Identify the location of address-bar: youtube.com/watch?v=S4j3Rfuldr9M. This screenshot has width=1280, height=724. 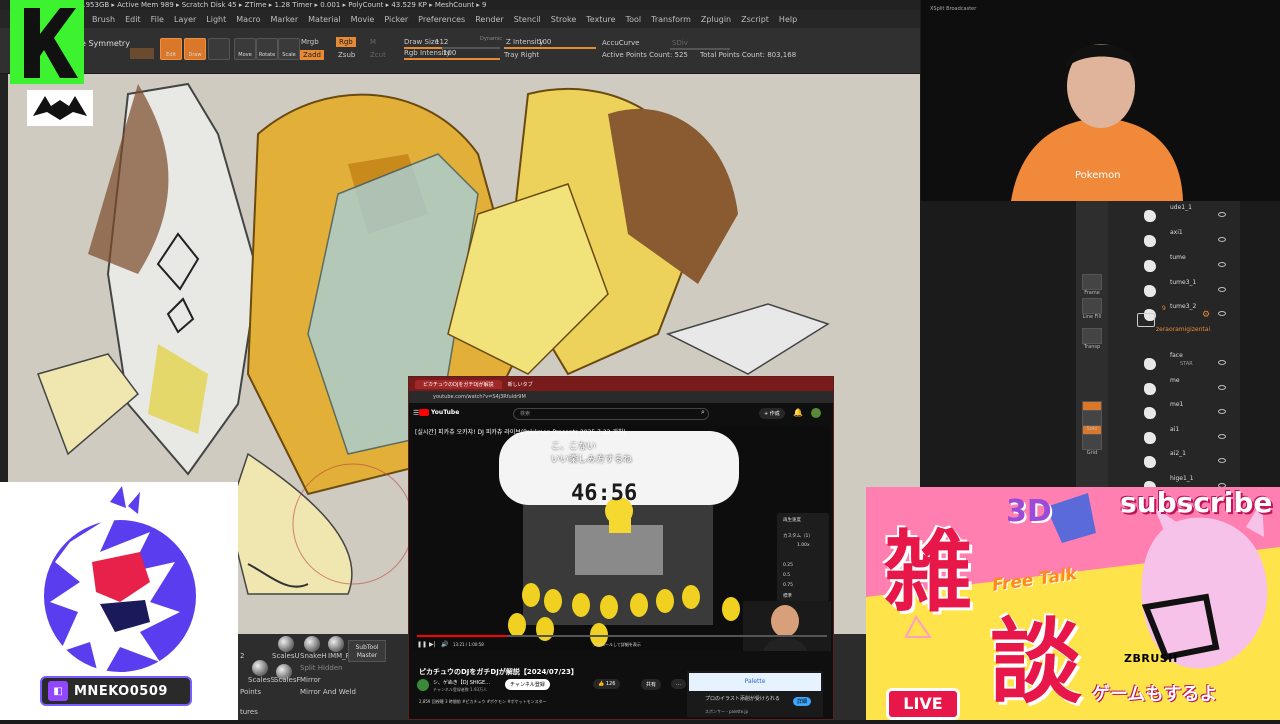
(621, 397).